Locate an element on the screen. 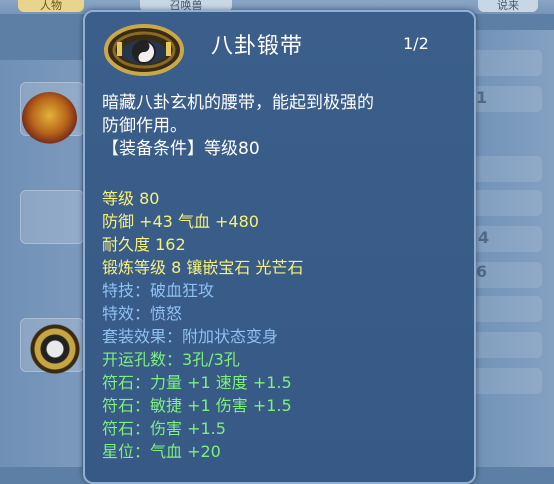  stat-special-skill: 特技：破血狂攻 is located at coordinates (158, 290).